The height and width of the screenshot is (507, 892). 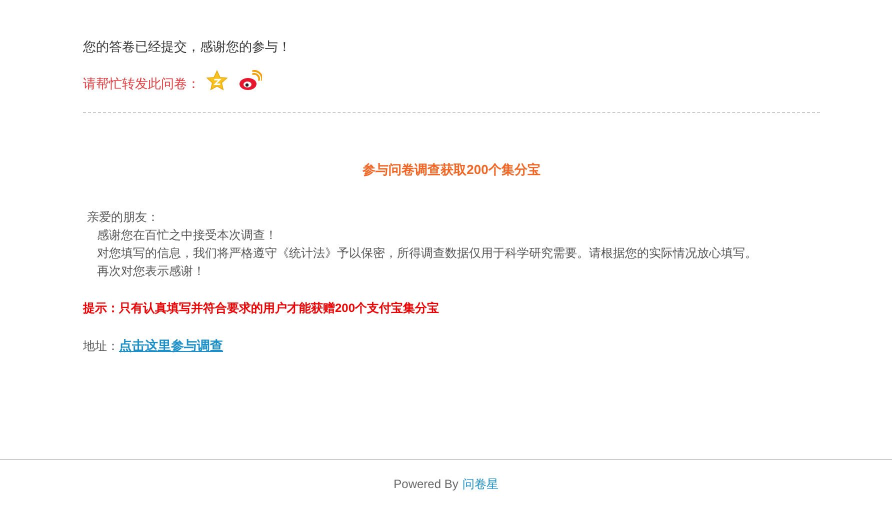 I want to click on submitted-message: 您的答卷已经提交，感谢您的参与！, so click(x=187, y=46).